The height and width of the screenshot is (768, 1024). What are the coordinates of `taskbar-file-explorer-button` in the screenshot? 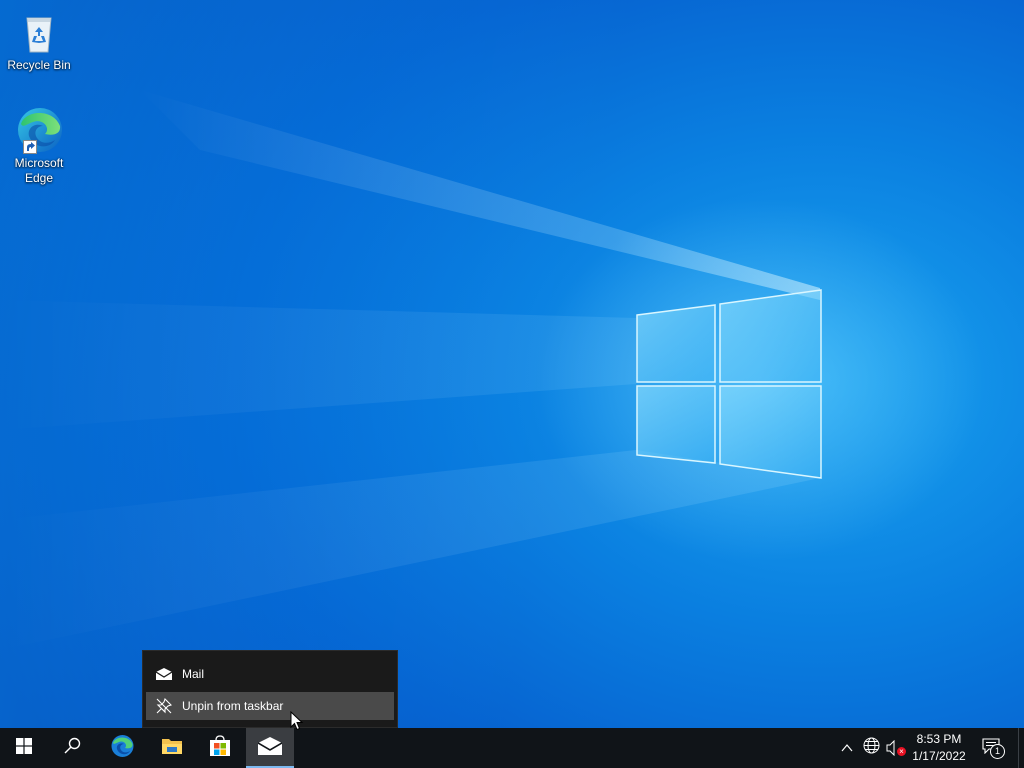 It's located at (172, 748).